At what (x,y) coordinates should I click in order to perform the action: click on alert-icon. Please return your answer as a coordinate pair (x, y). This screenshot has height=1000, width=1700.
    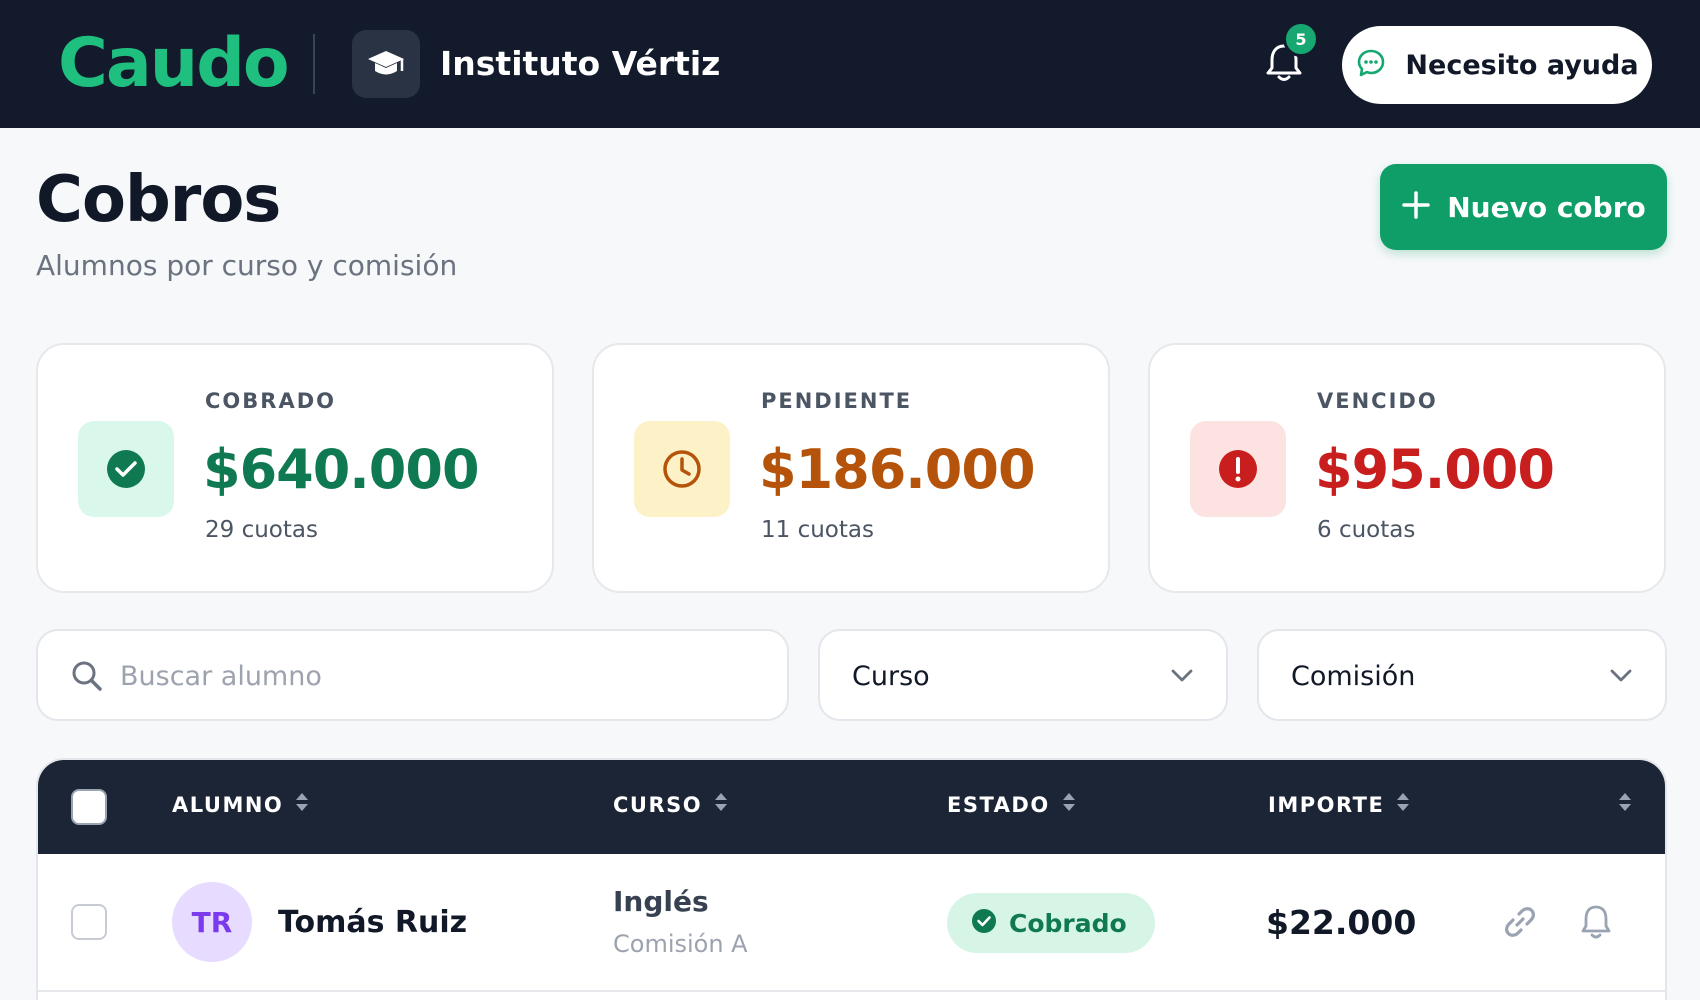
    Looking at the image, I should click on (1238, 469).